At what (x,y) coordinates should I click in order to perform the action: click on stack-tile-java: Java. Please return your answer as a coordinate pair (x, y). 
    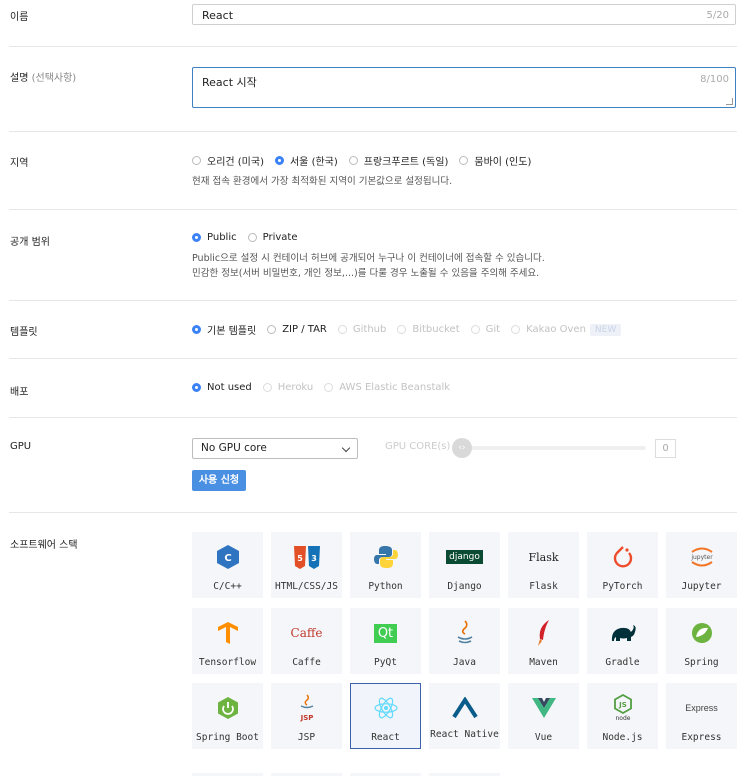
    Looking at the image, I should click on (464, 641).